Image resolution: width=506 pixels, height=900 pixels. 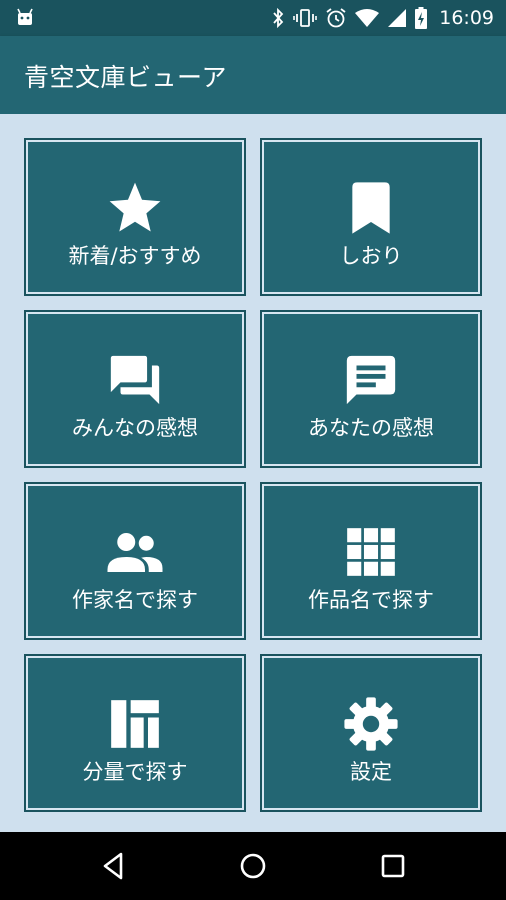 What do you see at coordinates (253, 18) in the screenshot?
I see `status-bar: 16:09` at bounding box center [253, 18].